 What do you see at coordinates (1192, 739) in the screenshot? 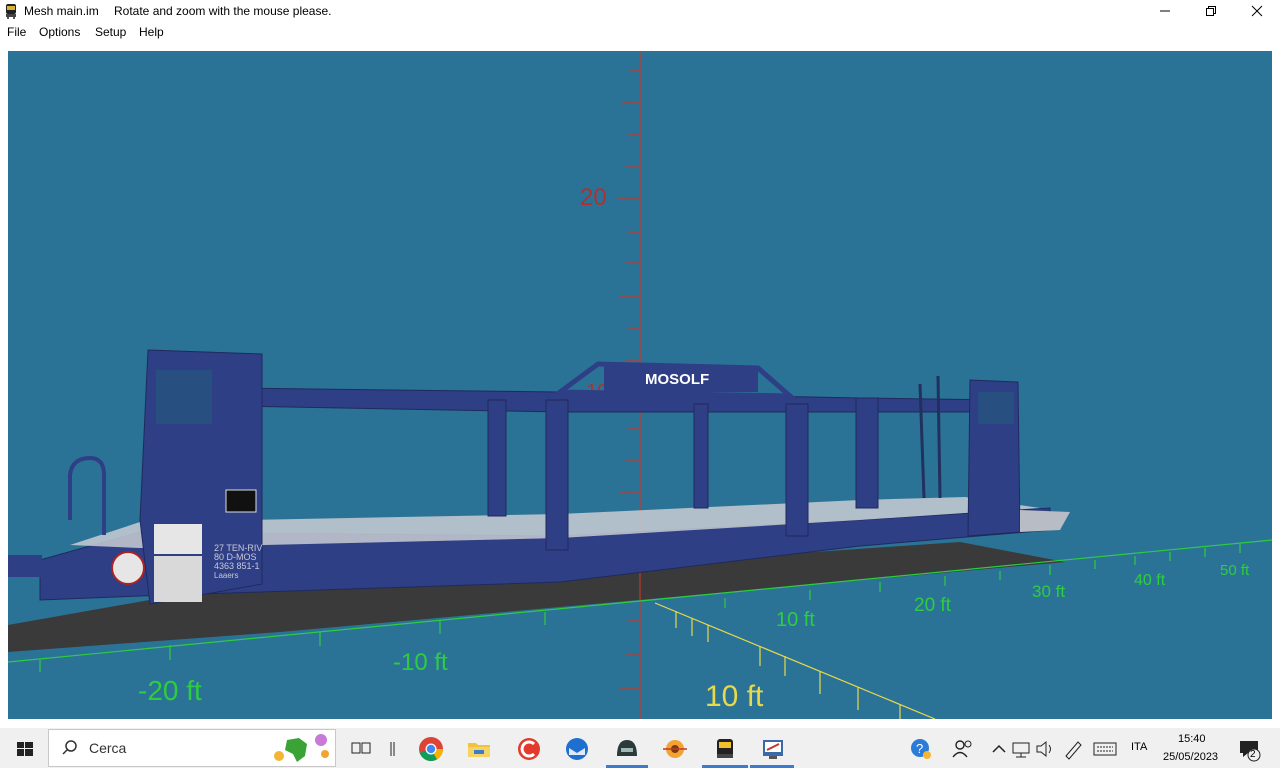
I see `clock-time: 15:40` at bounding box center [1192, 739].